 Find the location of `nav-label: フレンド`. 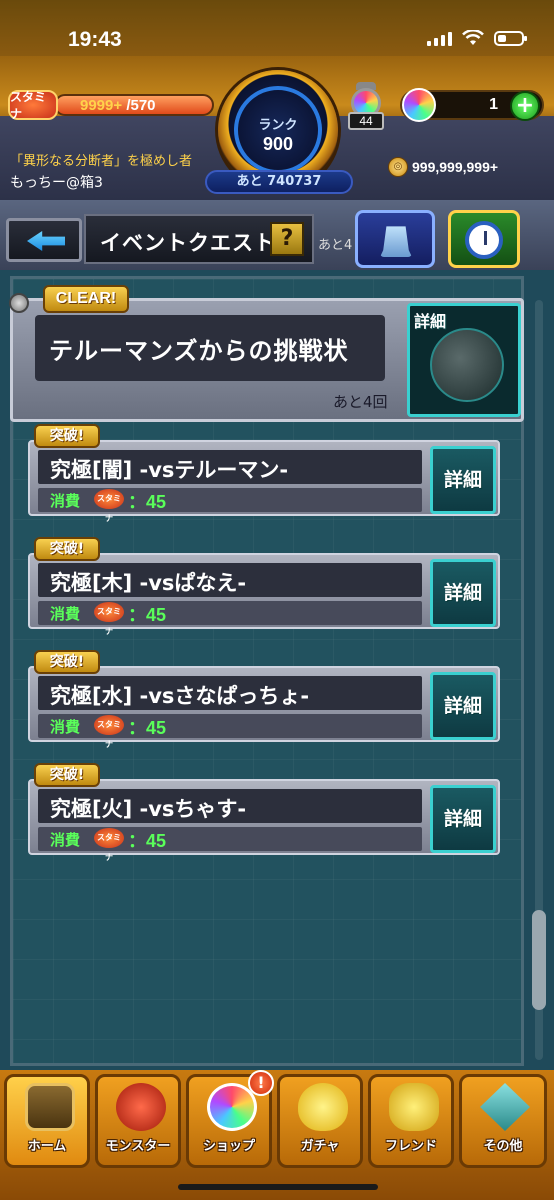

nav-label: フレンド is located at coordinates (410, 1146).